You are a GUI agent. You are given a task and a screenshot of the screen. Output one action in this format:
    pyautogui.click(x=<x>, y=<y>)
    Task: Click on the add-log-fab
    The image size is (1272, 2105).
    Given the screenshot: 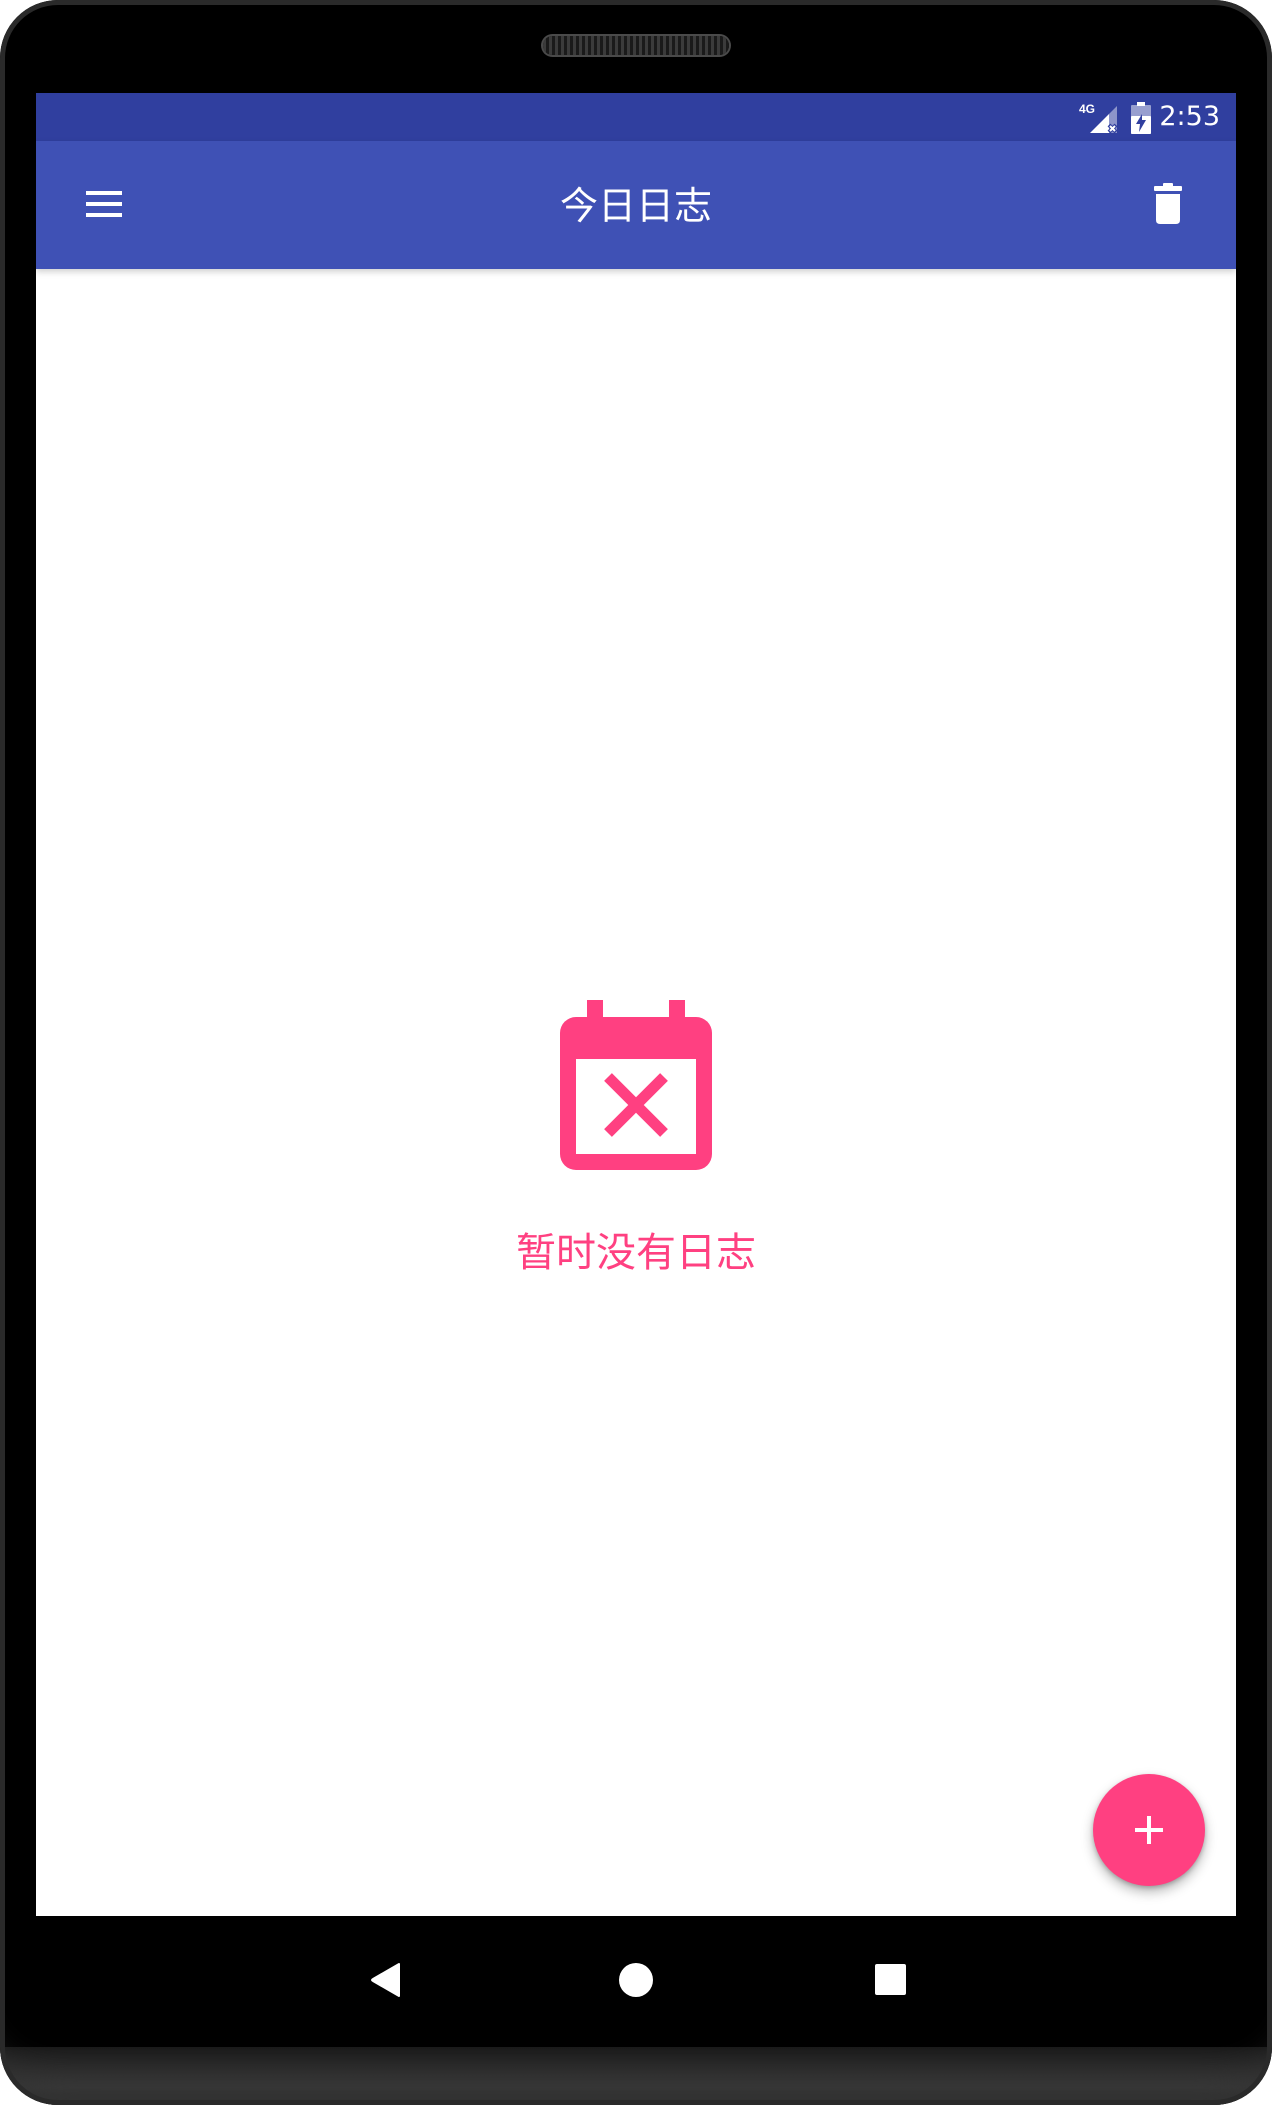 What is the action you would take?
    pyautogui.click(x=1149, y=1830)
    